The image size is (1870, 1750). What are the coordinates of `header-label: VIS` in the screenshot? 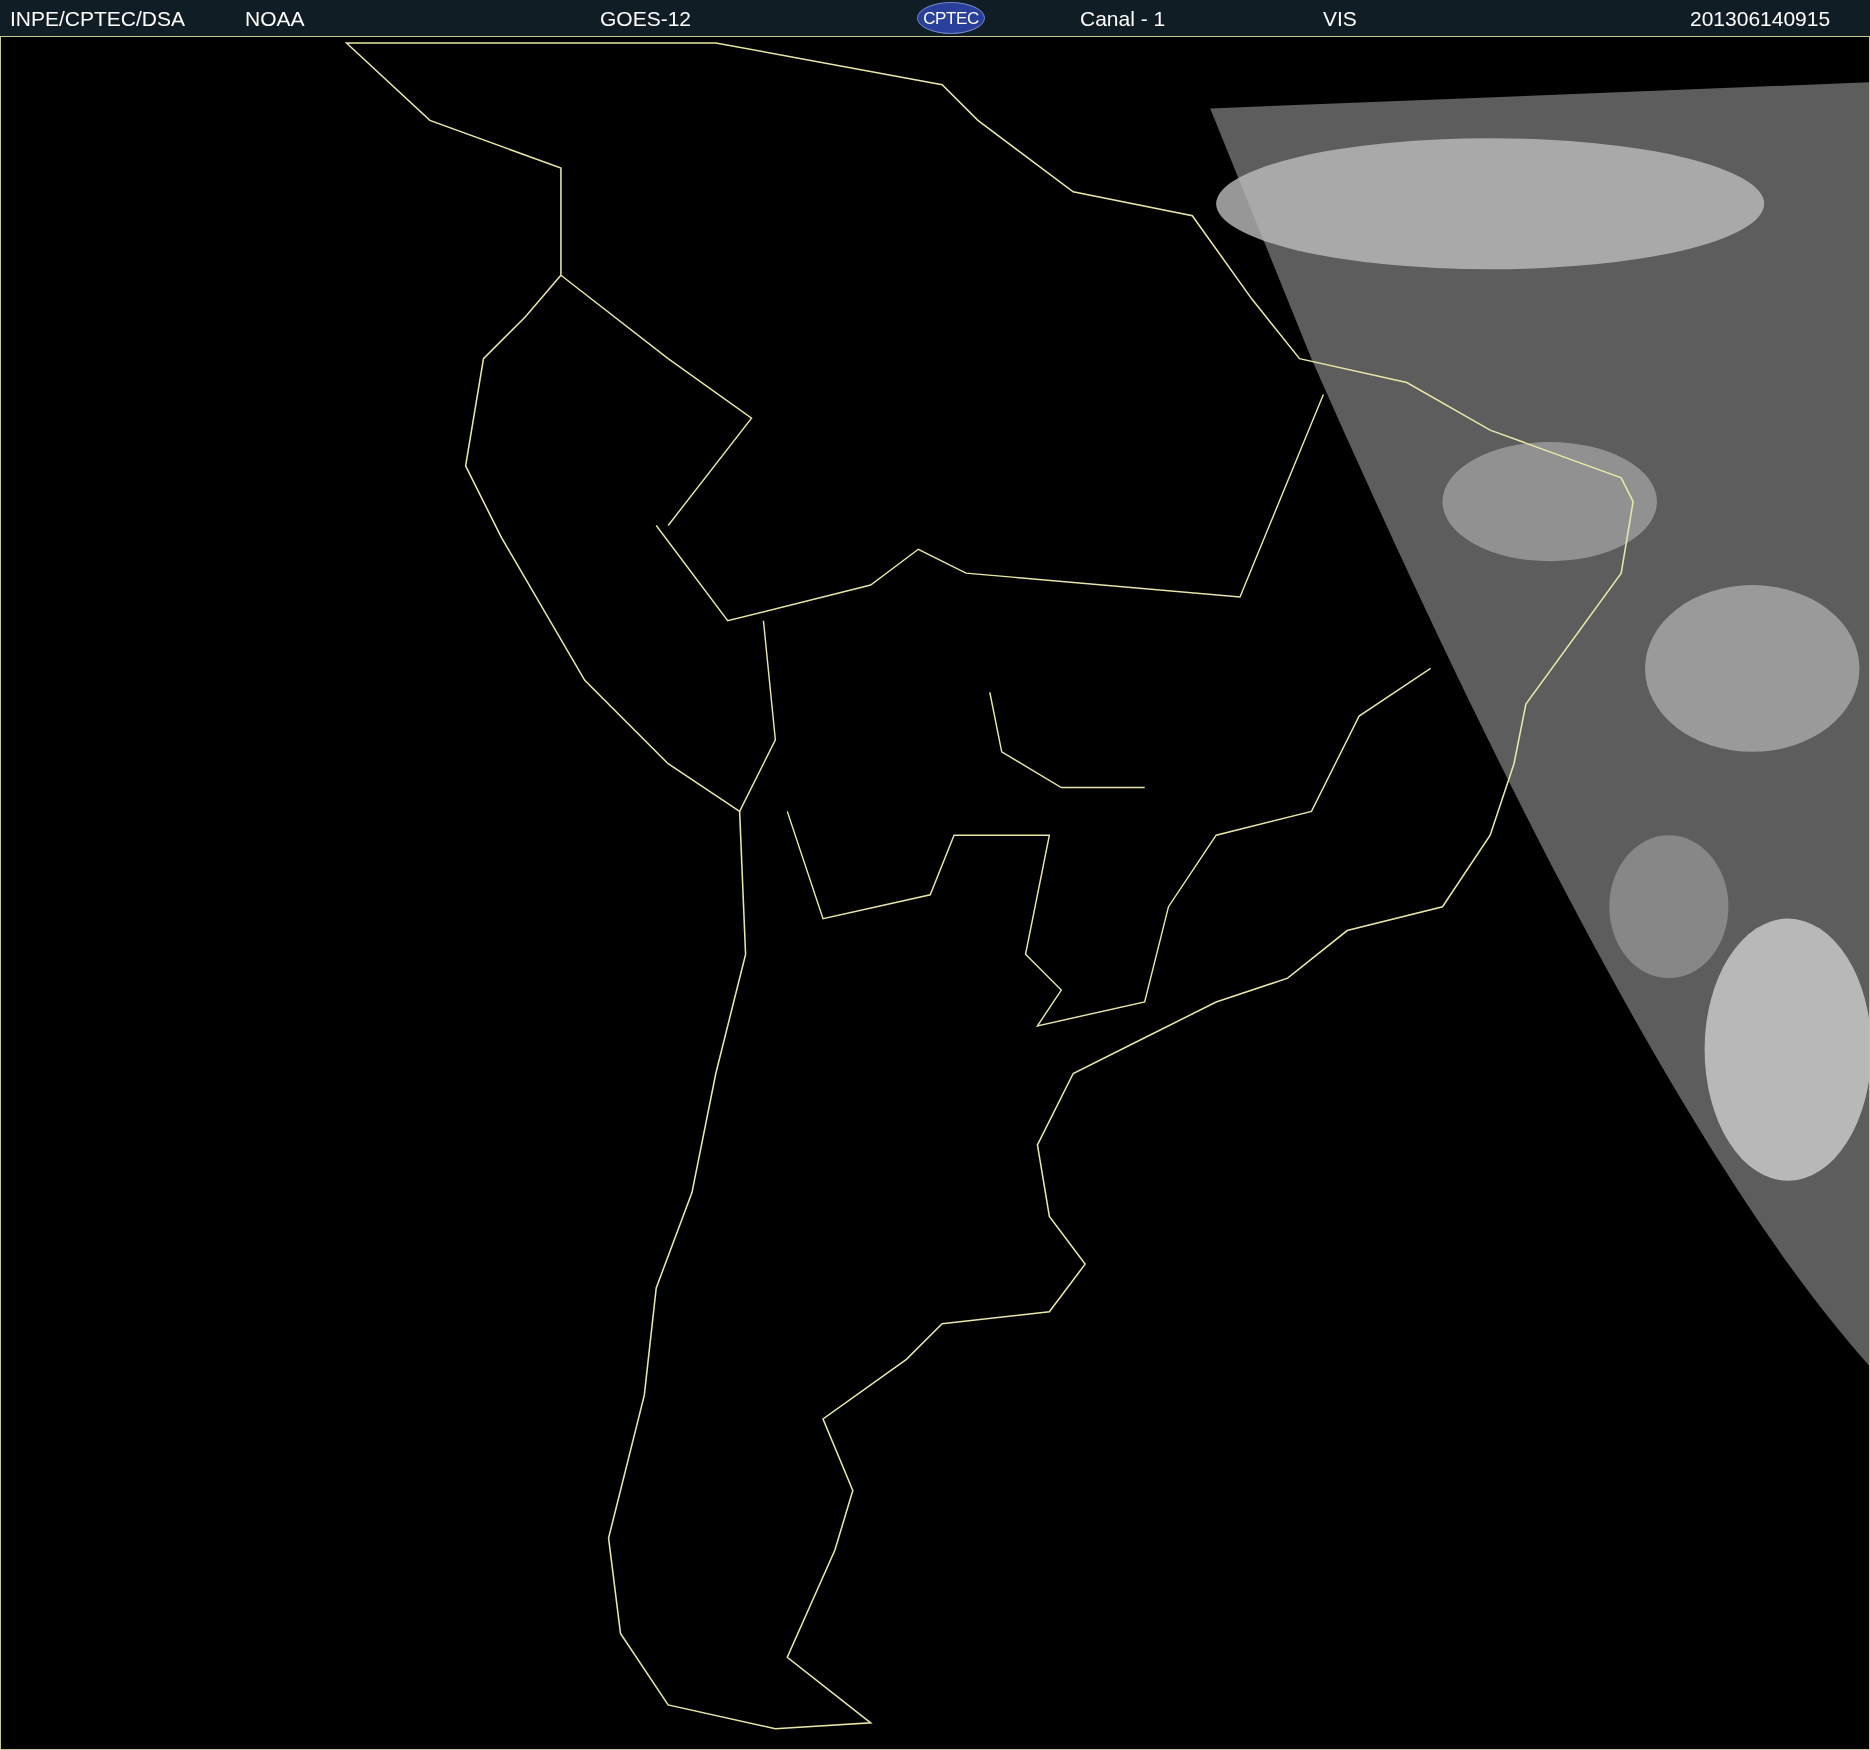 It's located at (1340, 18).